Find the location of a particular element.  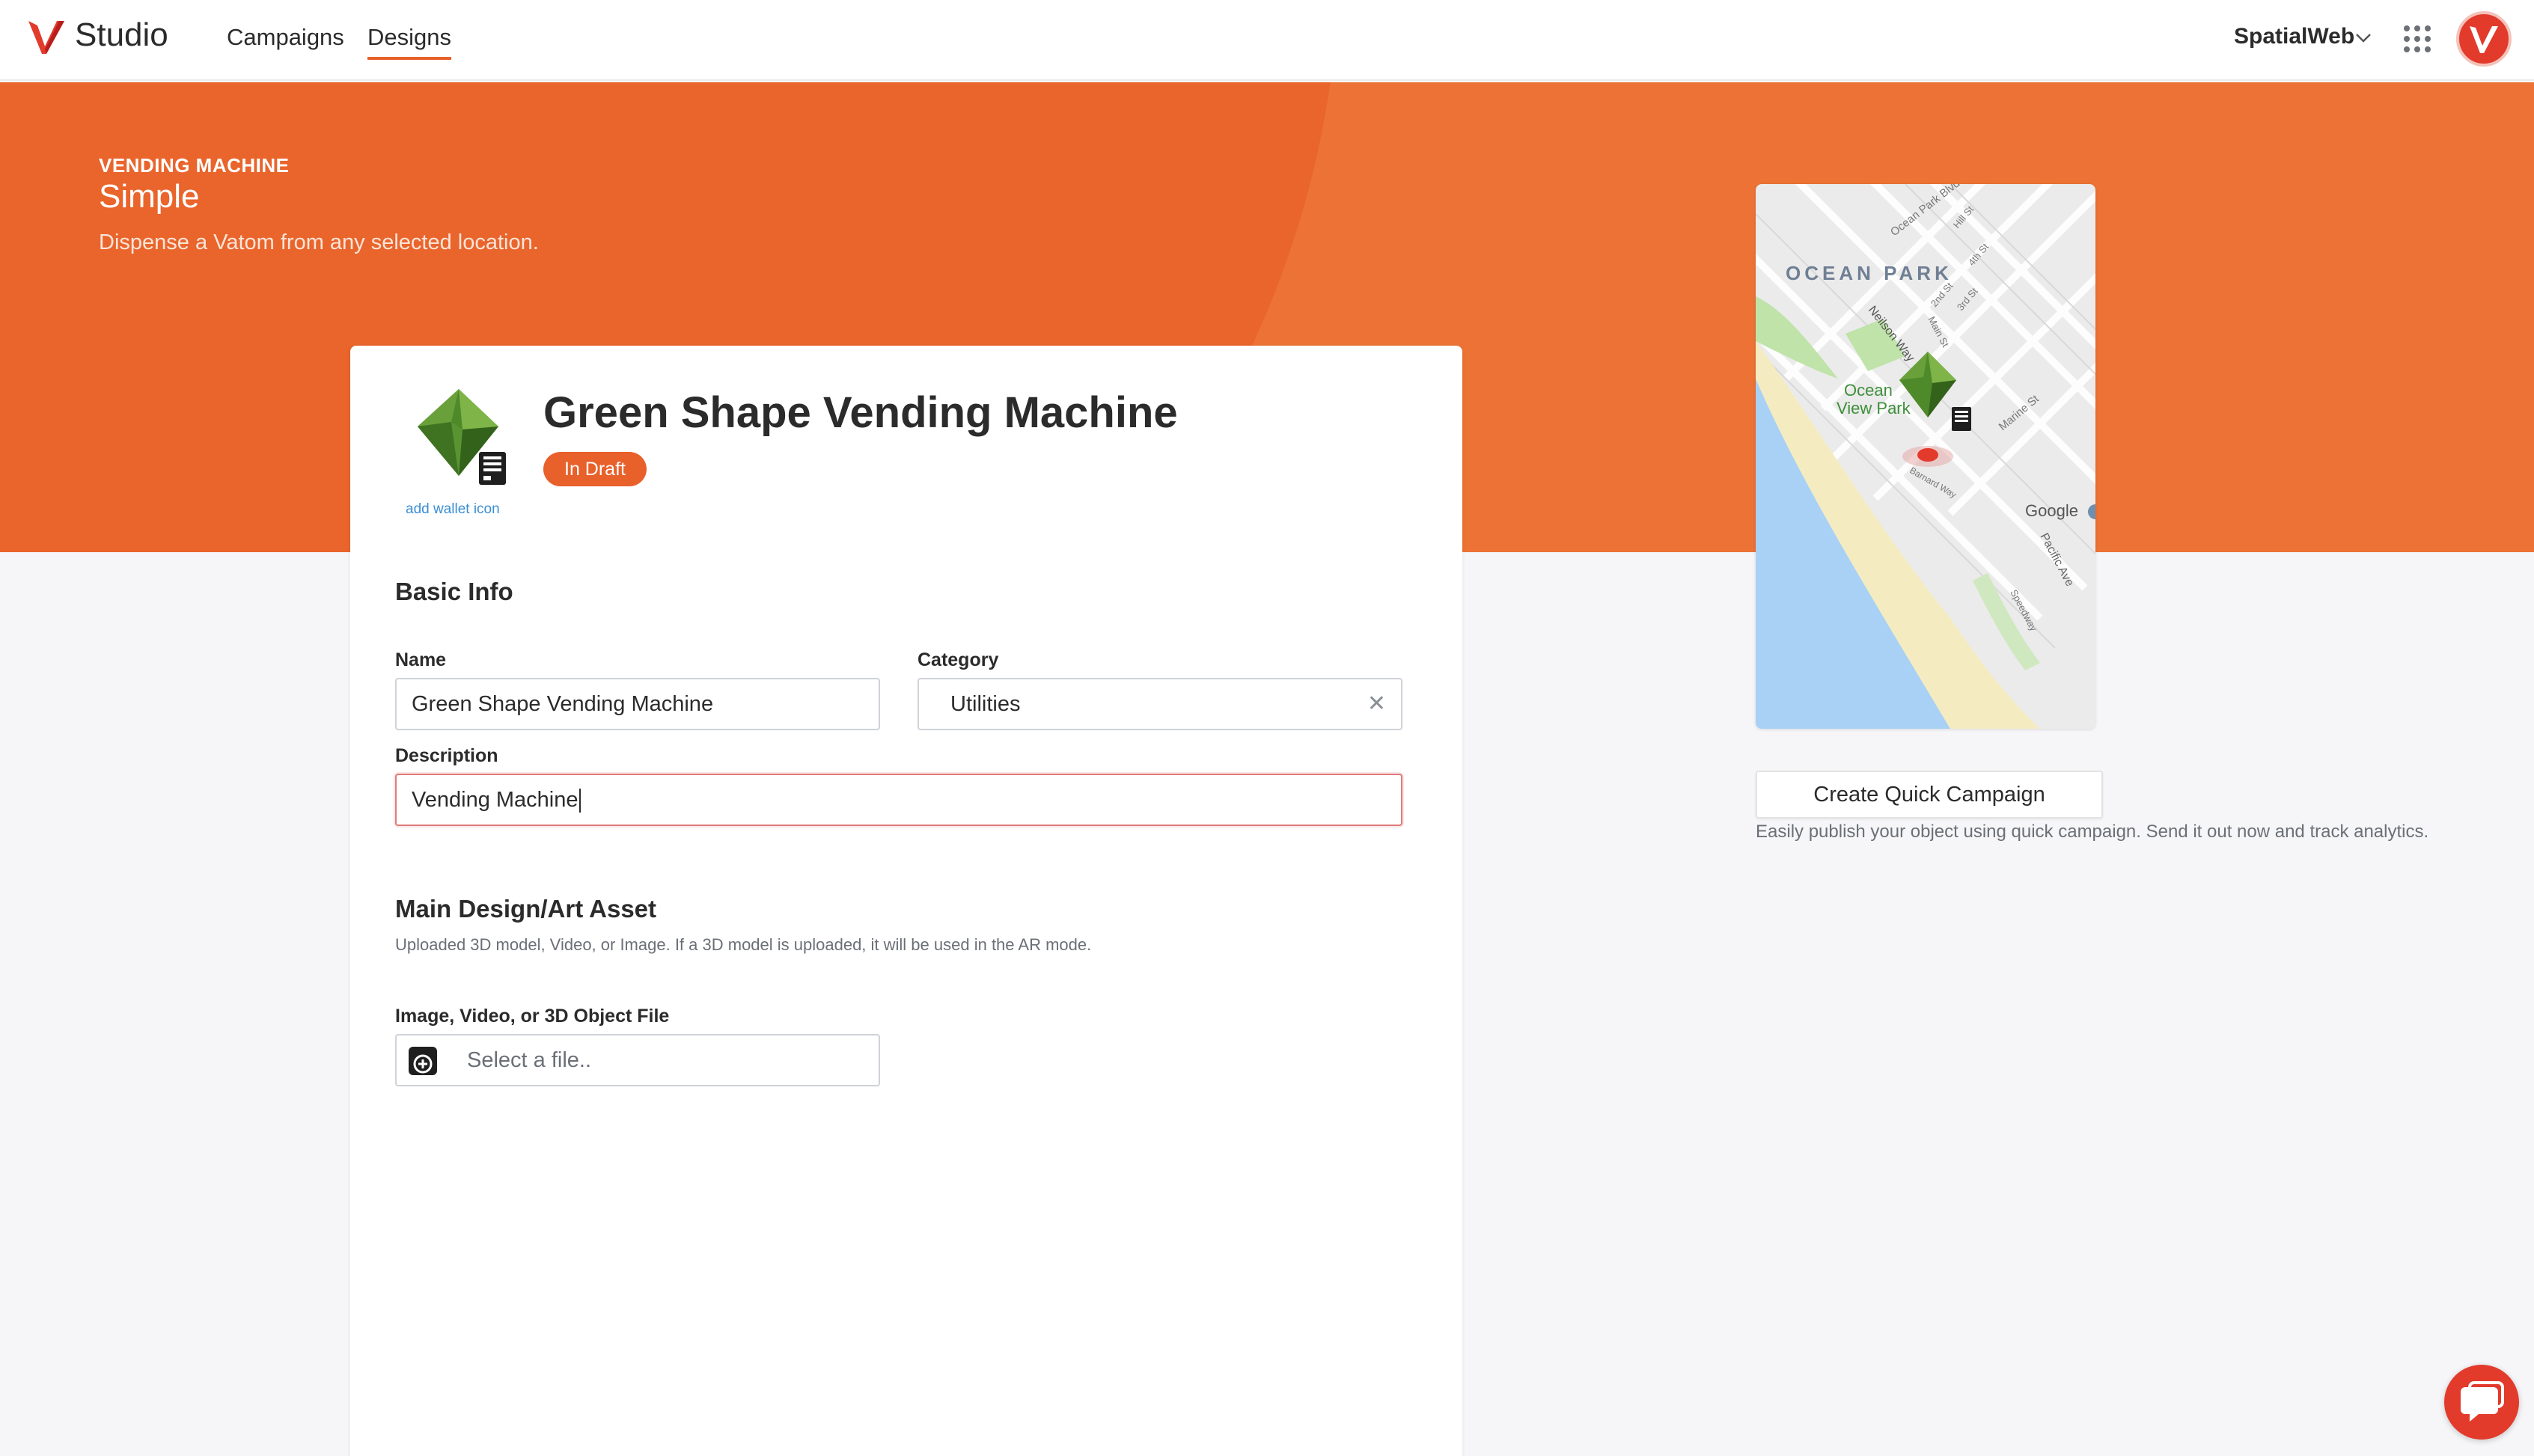

vending-machine-icon is located at coordinates (492, 468).